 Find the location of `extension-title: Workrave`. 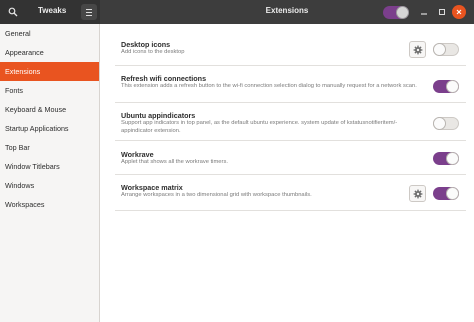

extension-title: Workrave is located at coordinates (137, 154).